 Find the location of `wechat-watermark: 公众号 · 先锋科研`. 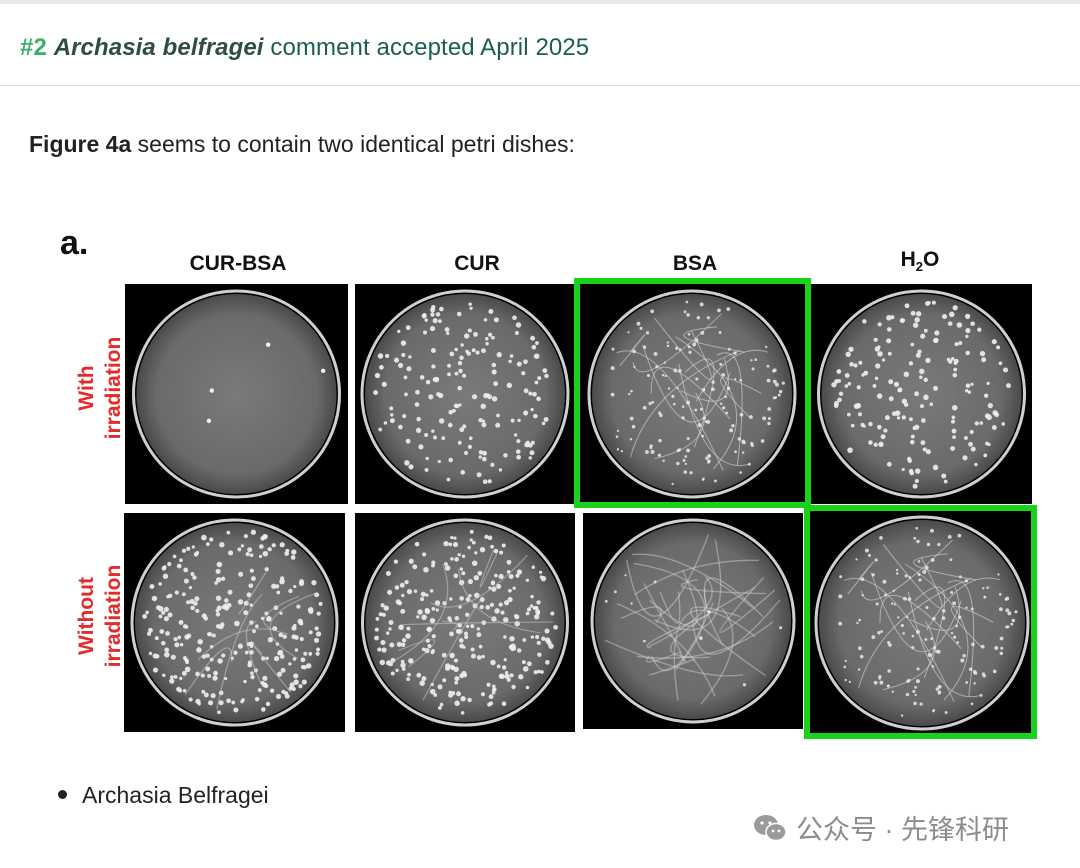

wechat-watermark: 公众号 · 先锋科研 is located at coordinates (880, 827).